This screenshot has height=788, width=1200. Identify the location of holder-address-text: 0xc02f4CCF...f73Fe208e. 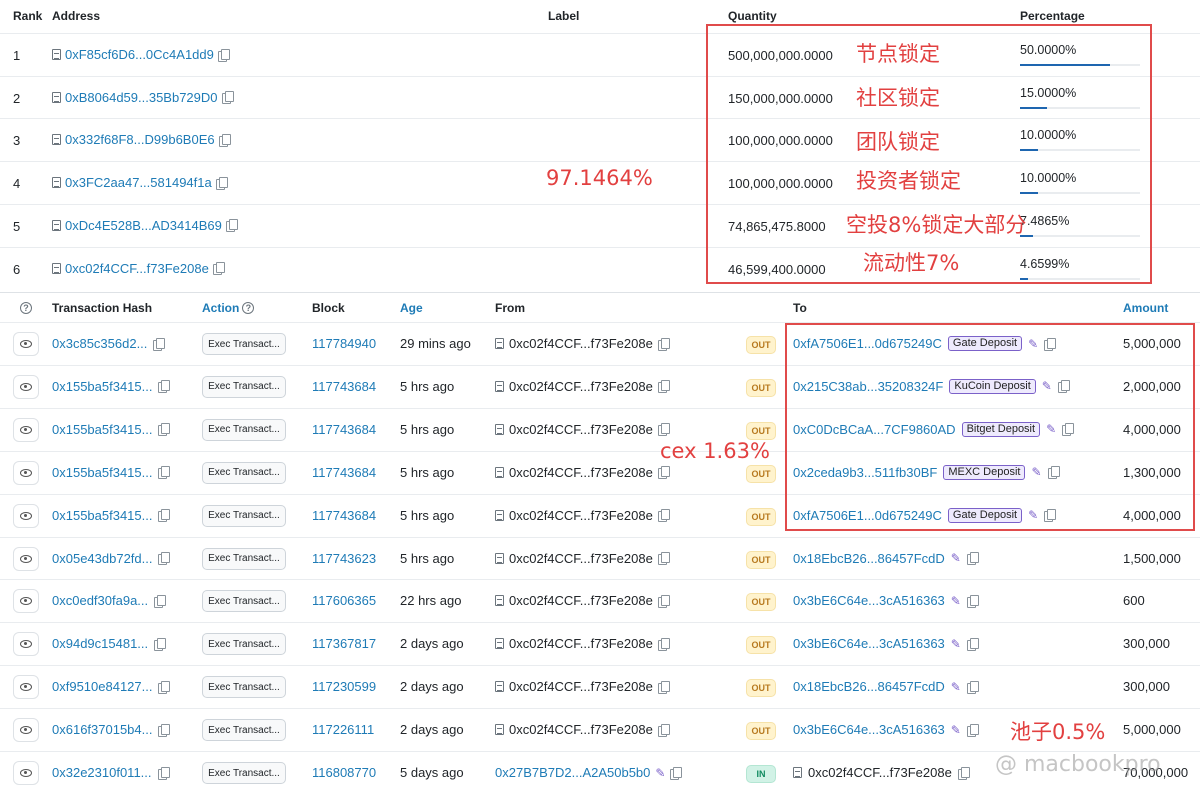
(137, 268).